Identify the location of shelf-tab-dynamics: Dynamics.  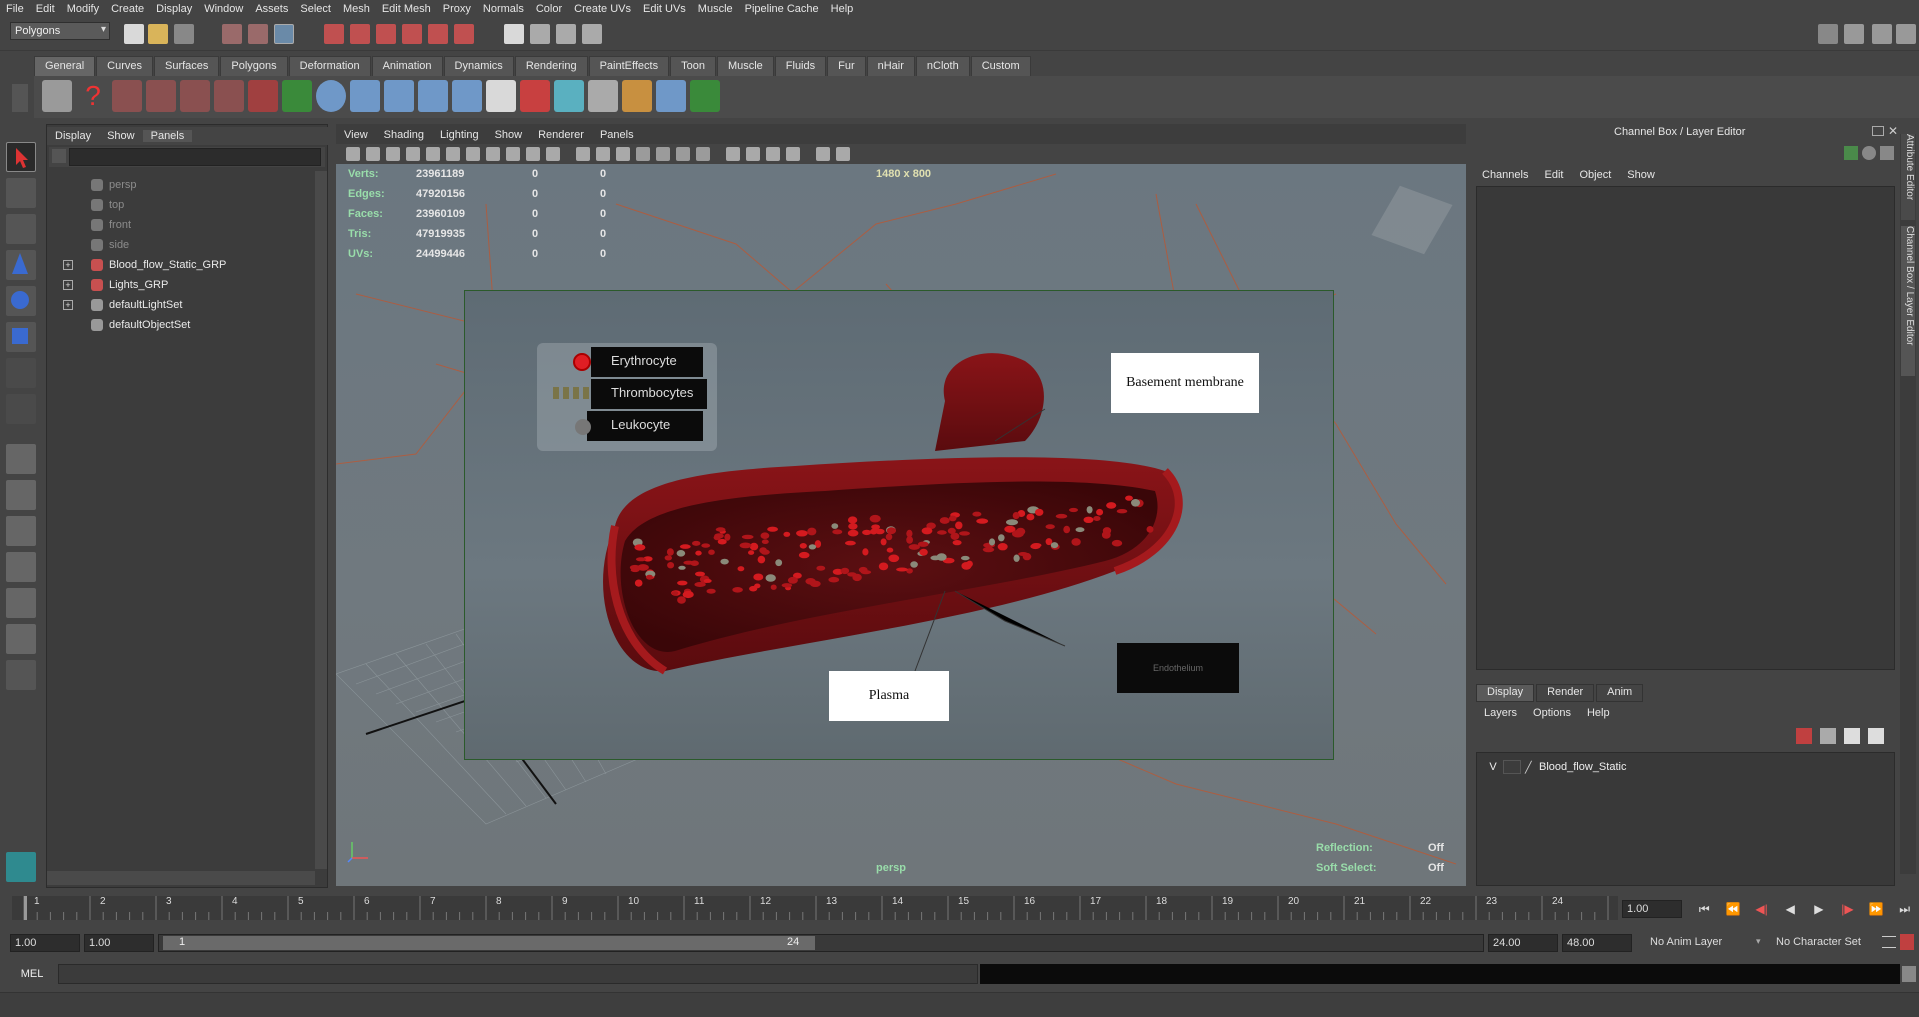
(478, 66).